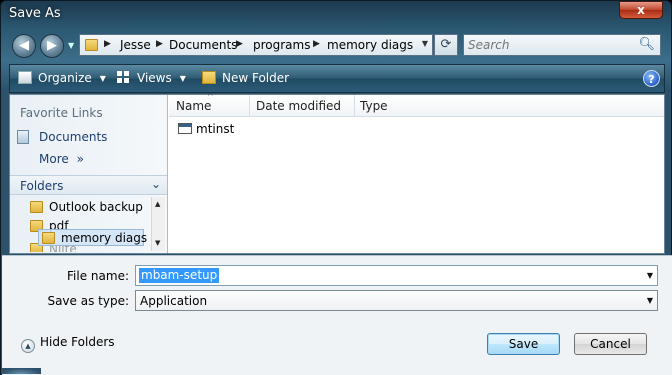  I want to click on tree-item-outlook-backup: Outlook backup, so click(86, 207).